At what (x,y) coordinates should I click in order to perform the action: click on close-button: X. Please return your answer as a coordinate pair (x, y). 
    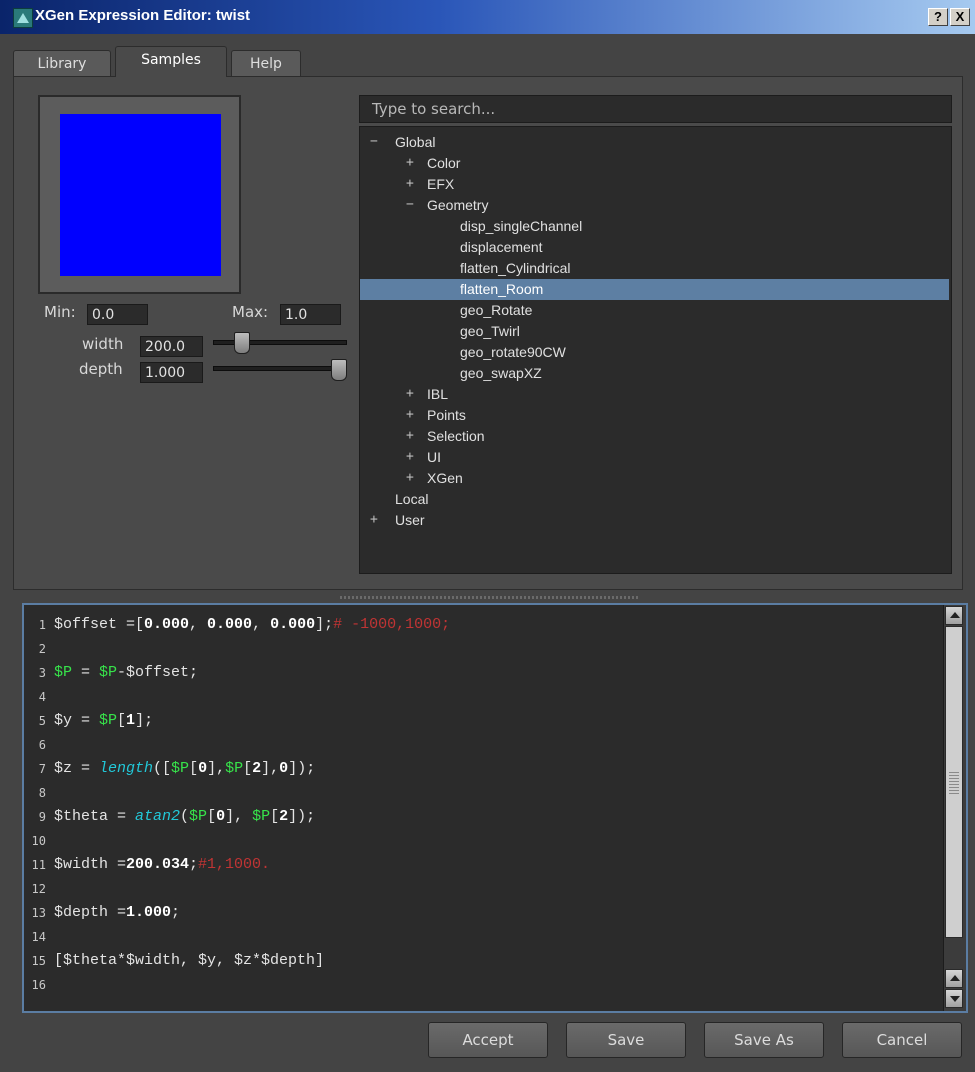
    Looking at the image, I should click on (960, 17).